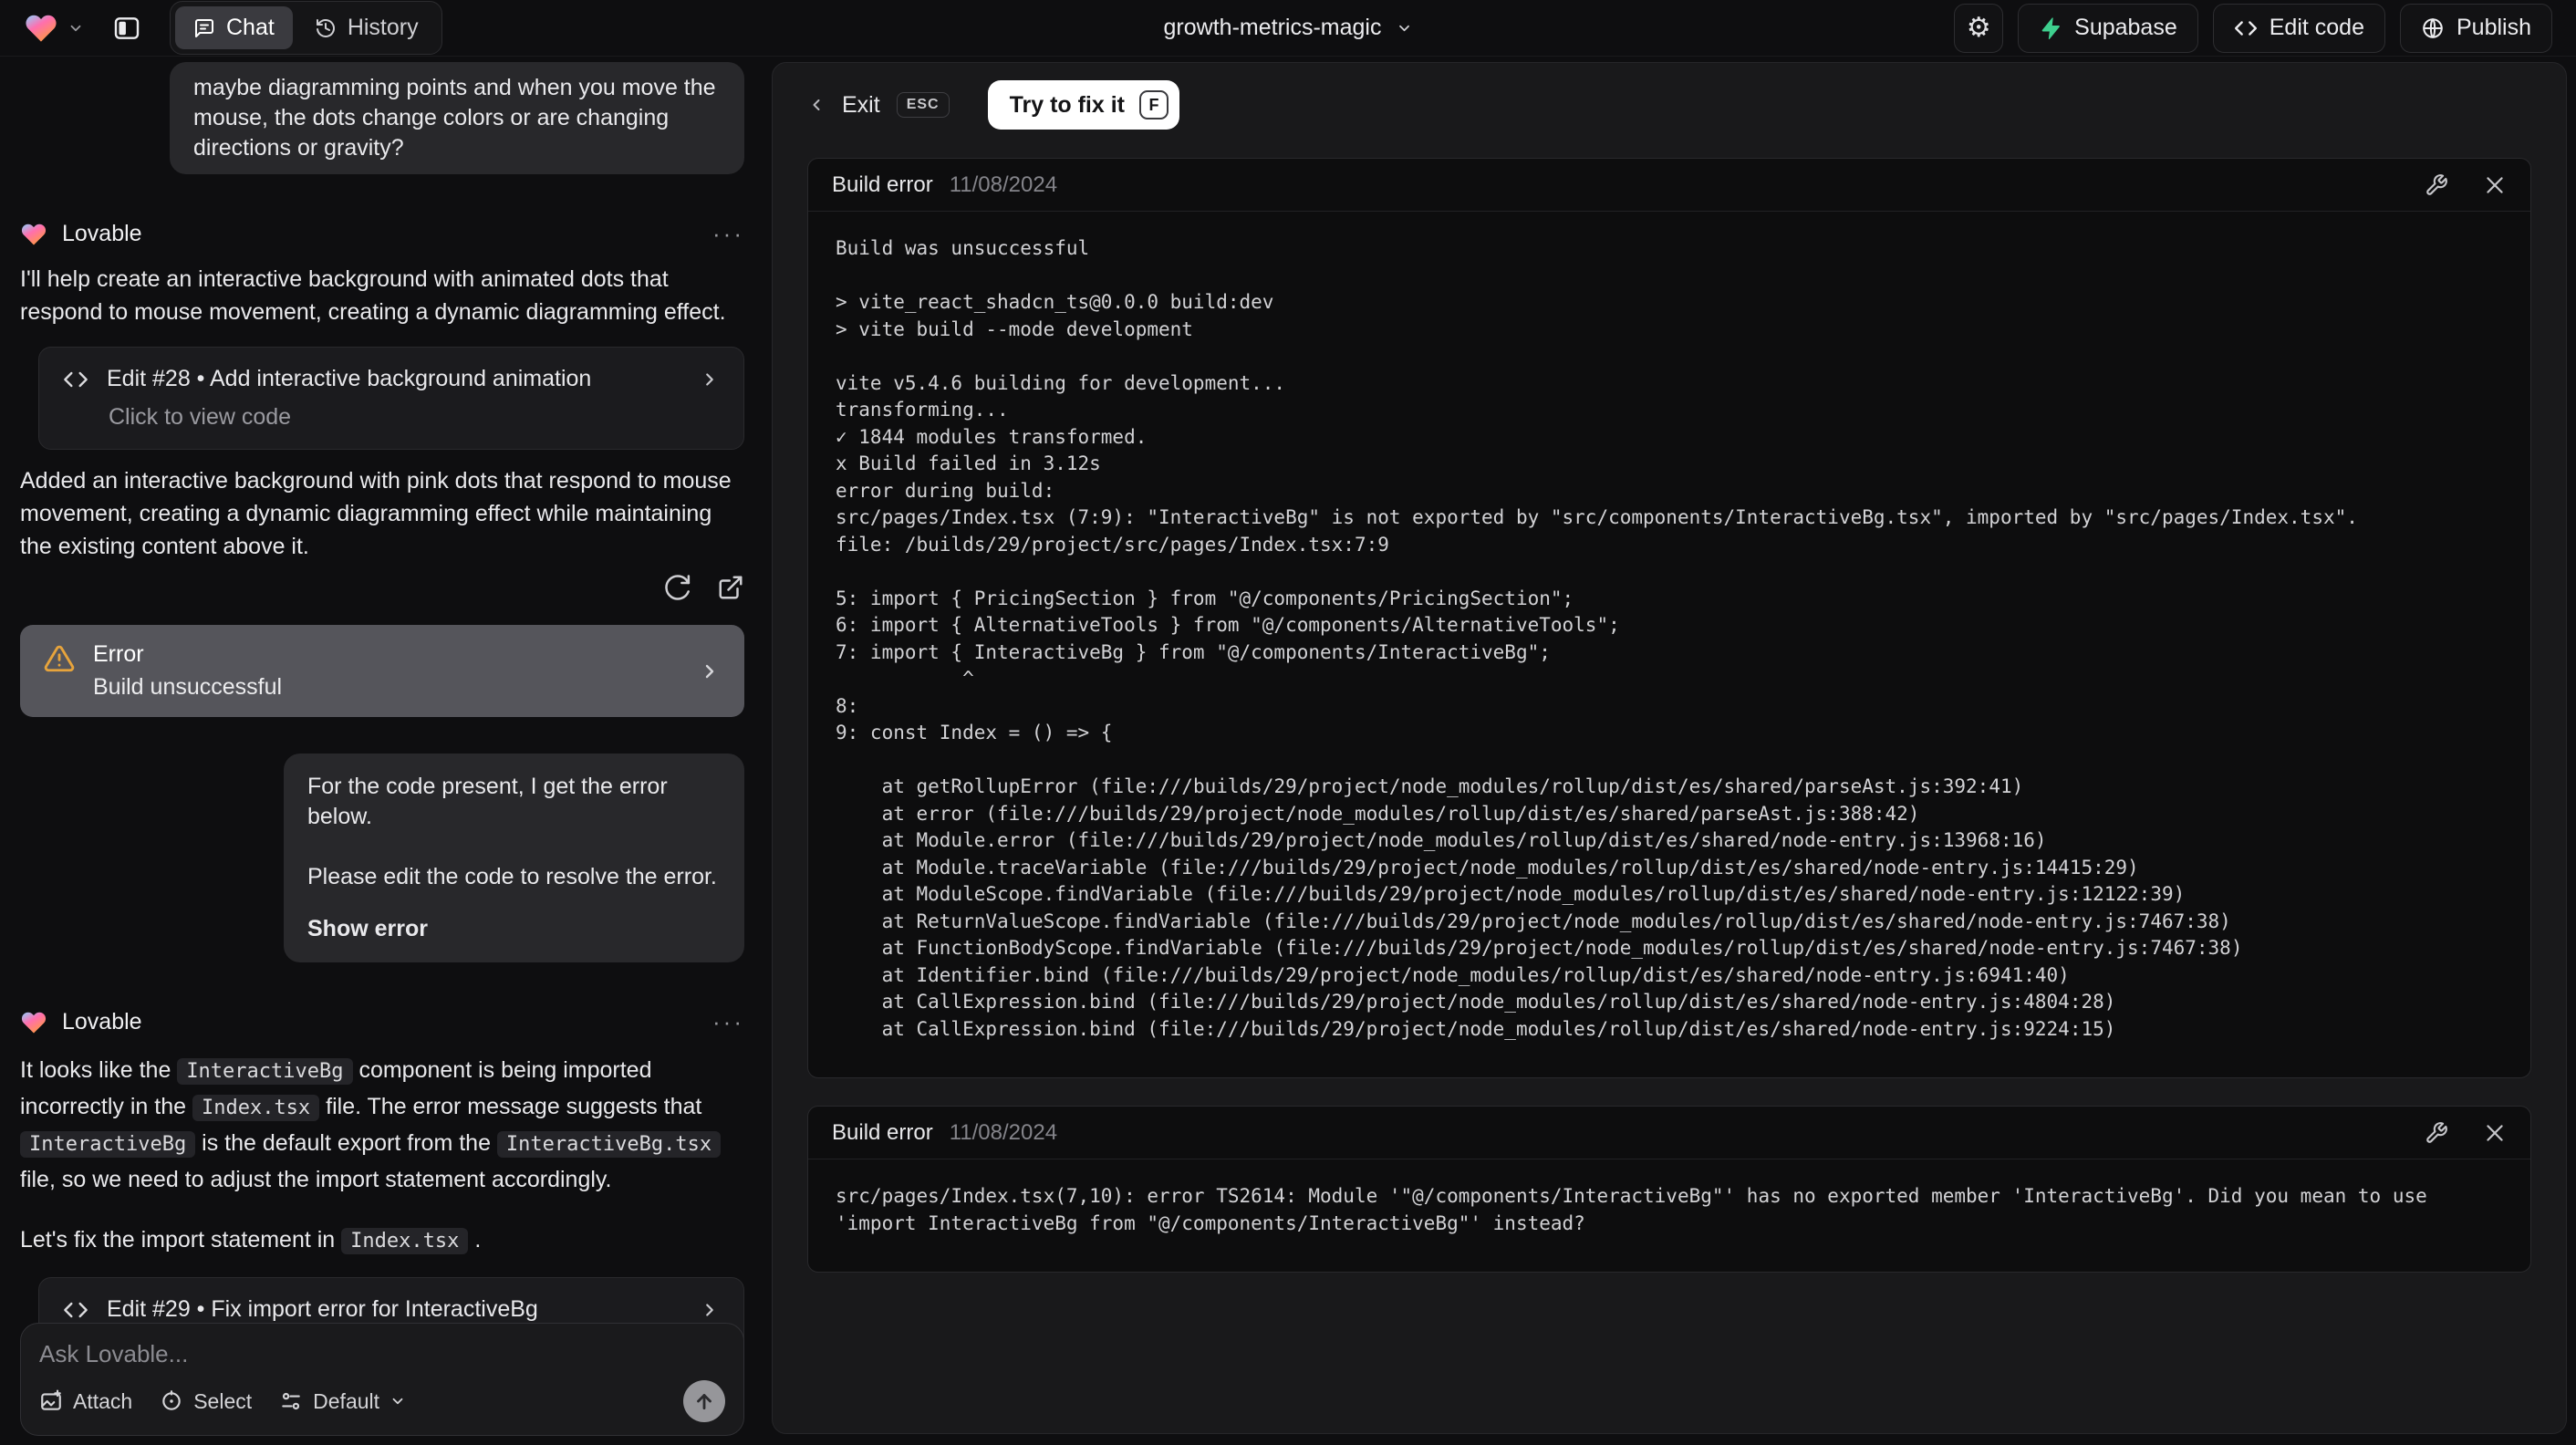 Image resolution: width=2576 pixels, height=1445 pixels. Describe the element at coordinates (188, 687) in the screenshot. I see `error-card-subtitle: Build unsuccessful` at that location.